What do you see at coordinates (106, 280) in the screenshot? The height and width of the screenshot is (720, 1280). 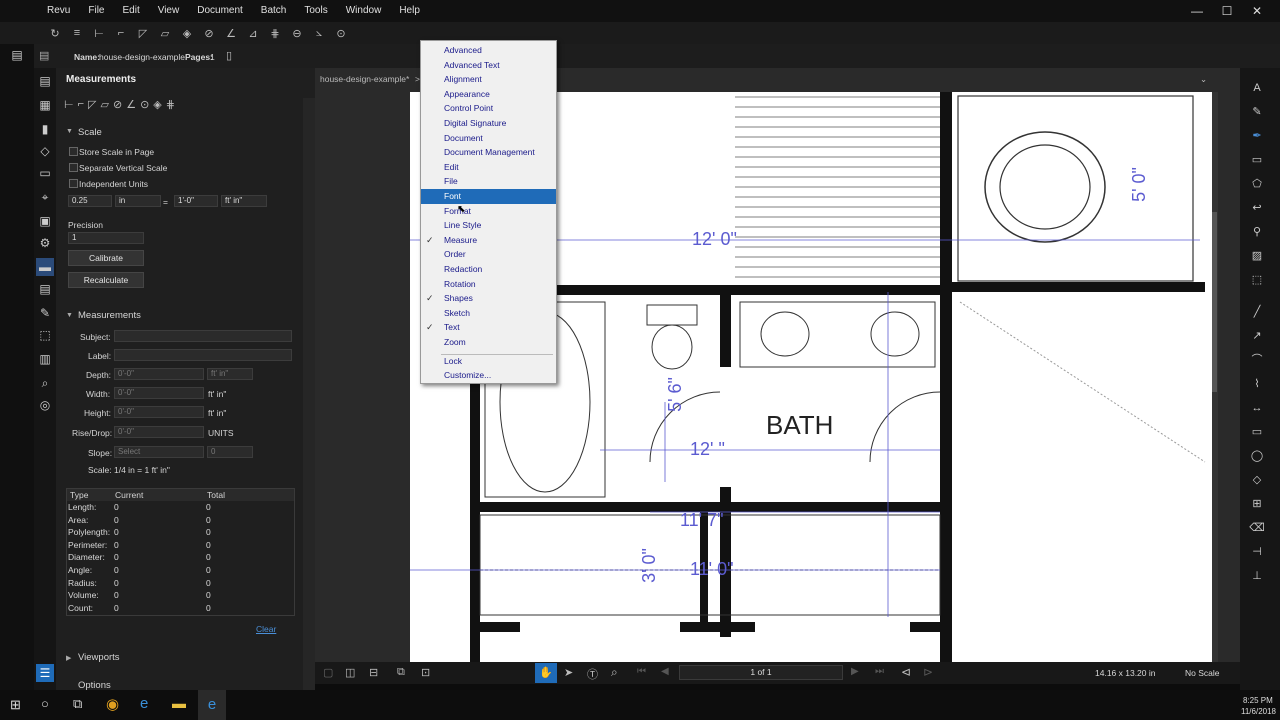 I see `recalculate-button: Recalculate` at bounding box center [106, 280].